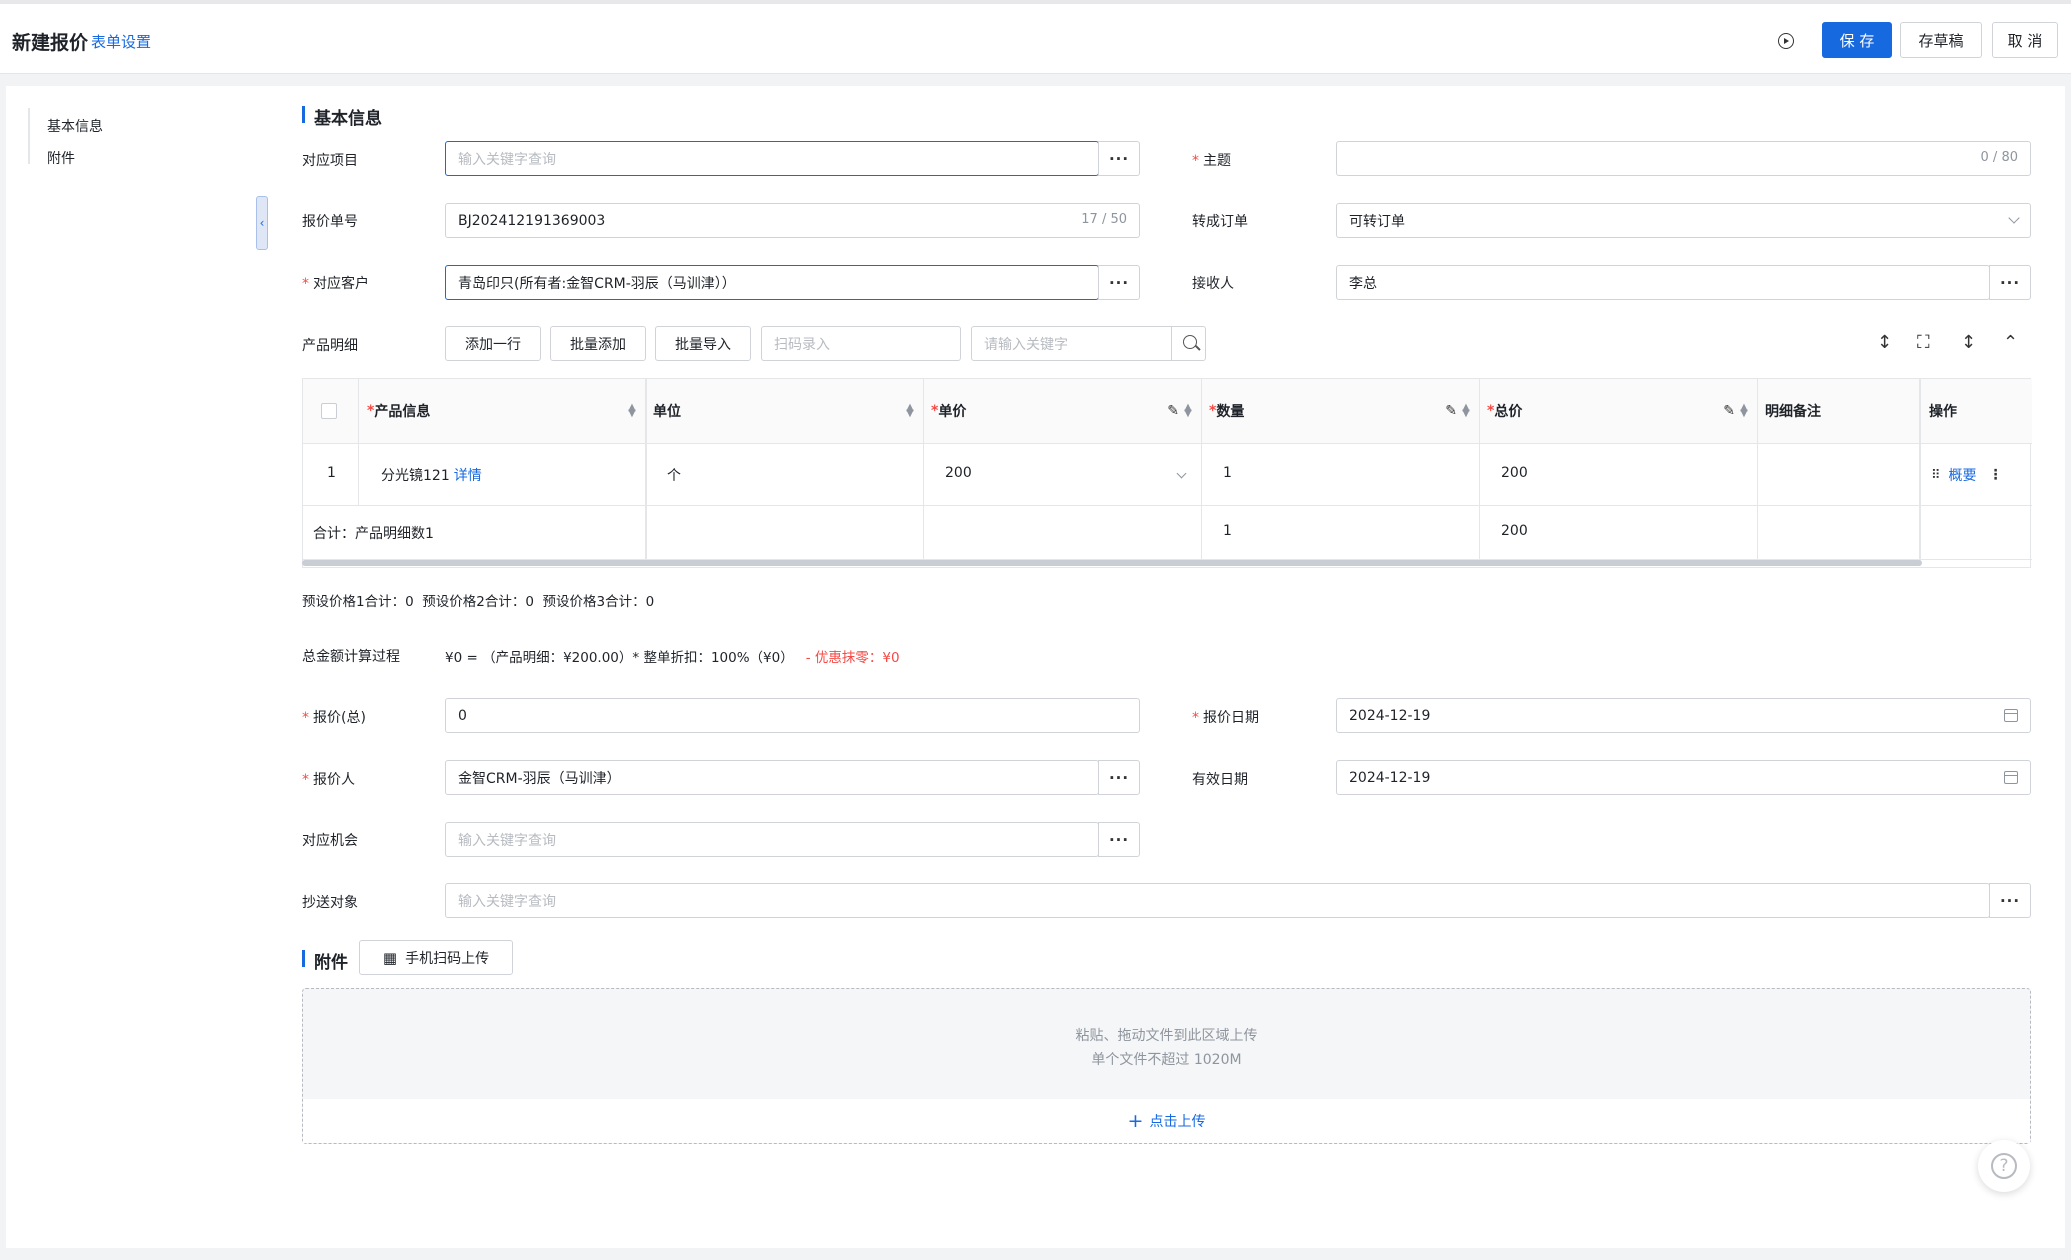 This screenshot has height=1260, width=2071. I want to click on help-button: ?, so click(2004, 1166).